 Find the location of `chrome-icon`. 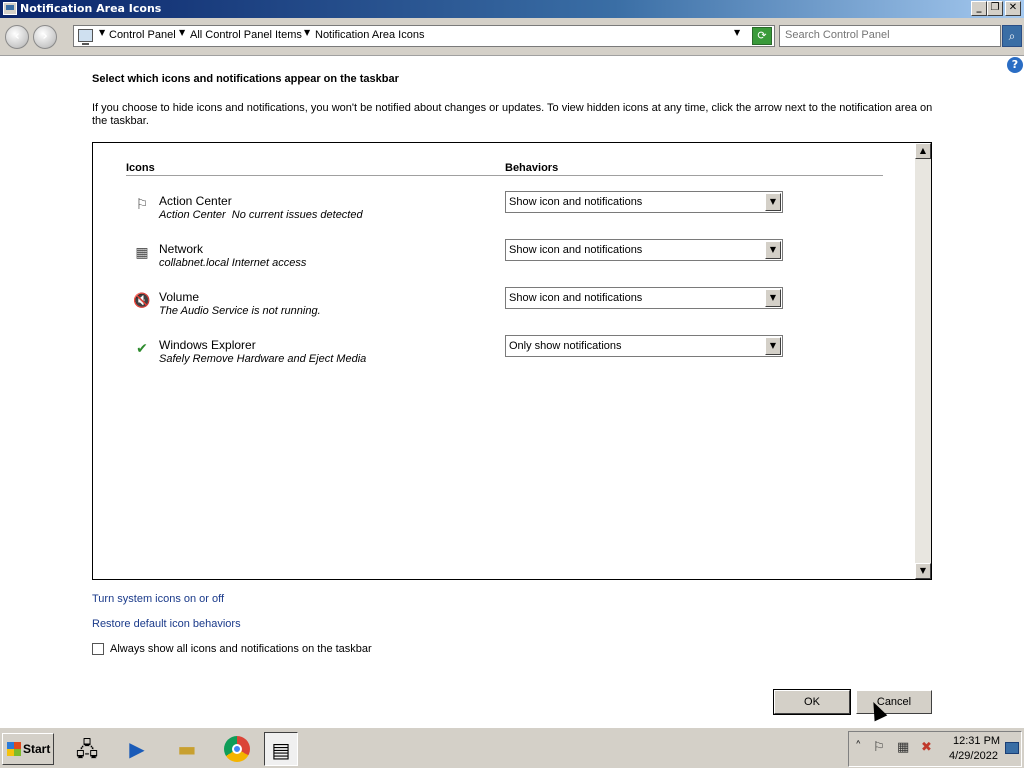

chrome-icon is located at coordinates (237, 749).